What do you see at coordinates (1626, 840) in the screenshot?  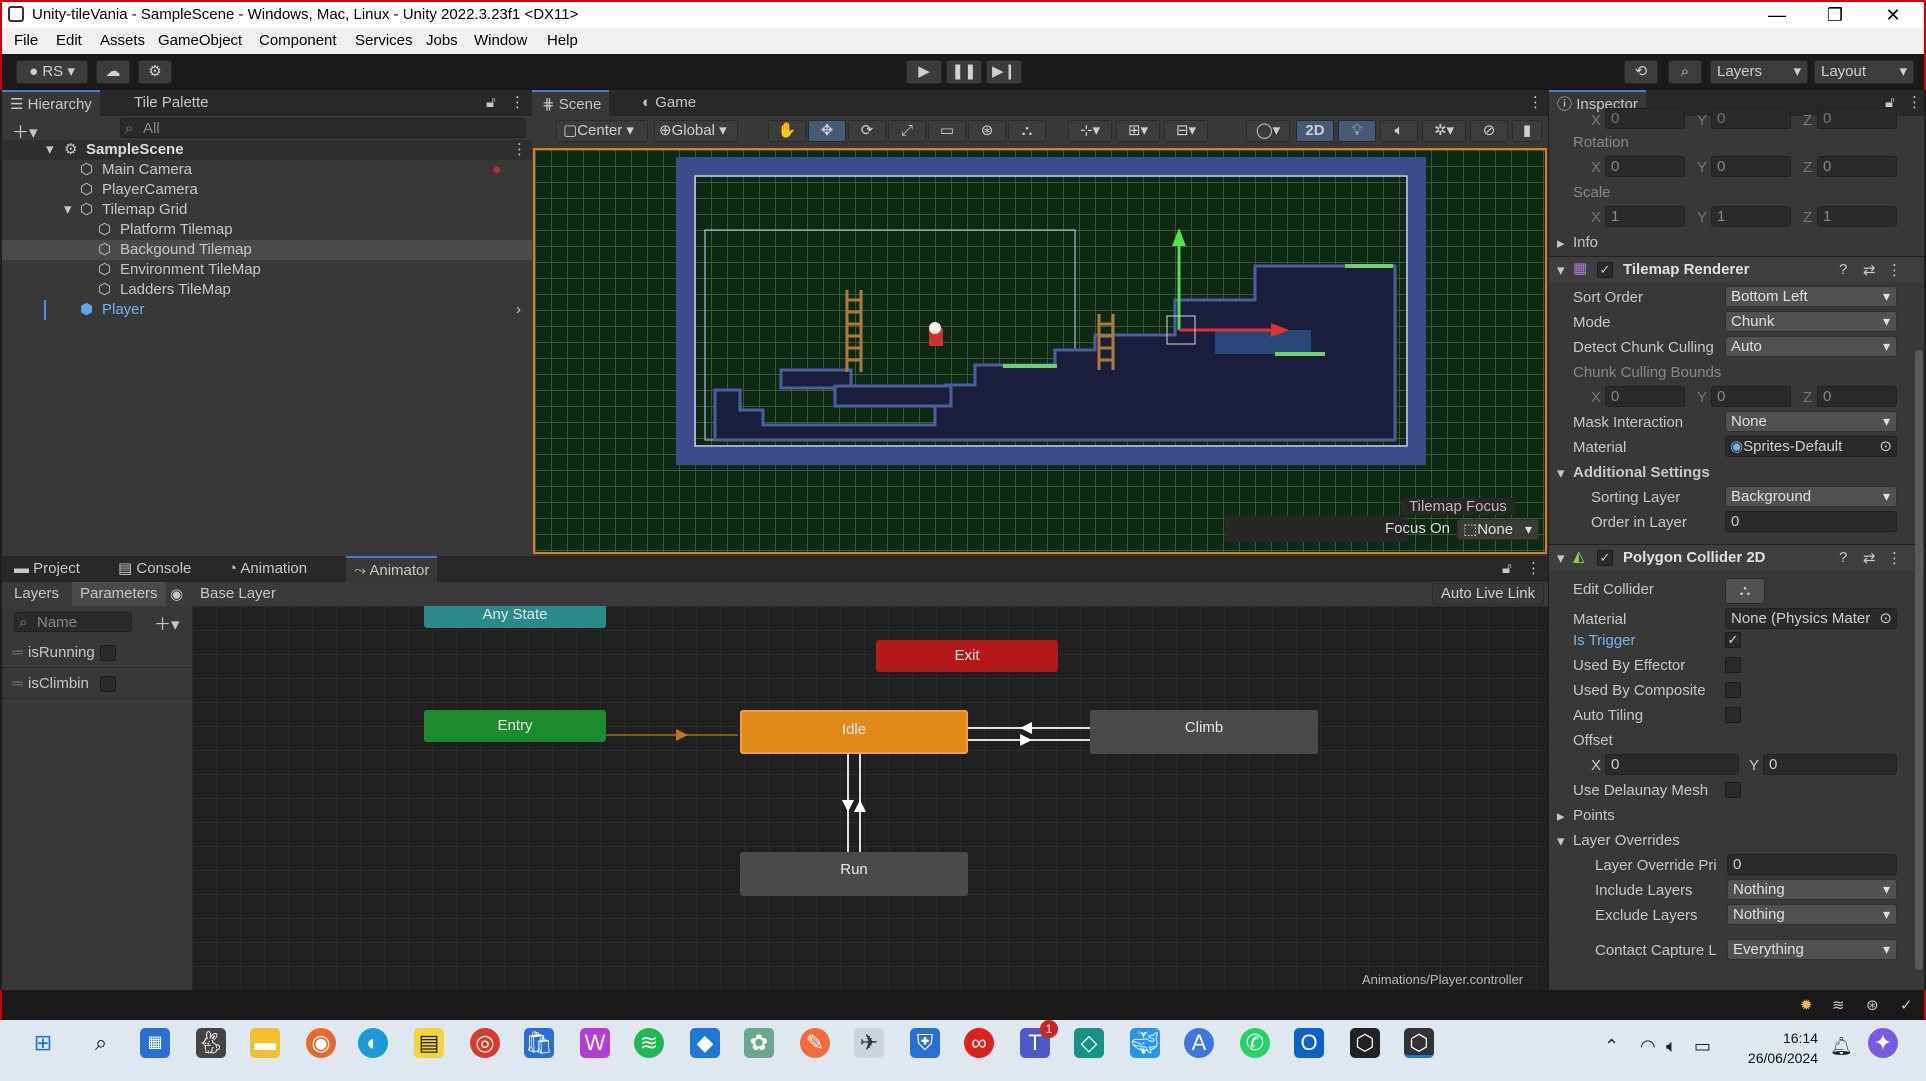 I see `layer-overrides-foldout: Layer Overrides` at bounding box center [1626, 840].